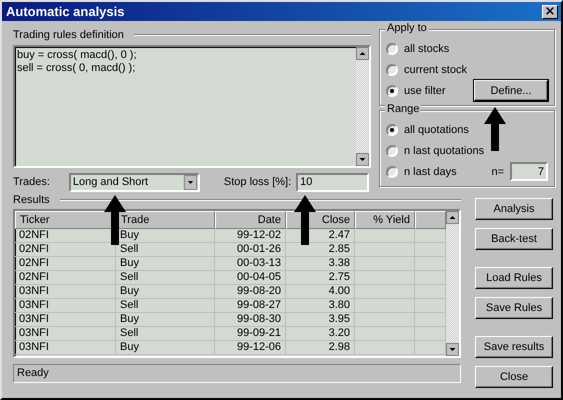 The height and width of the screenshot is (400, 563). Describe the element at coordinates (514, 347) in the screenshot. I see `action-button: Save results` at that location.